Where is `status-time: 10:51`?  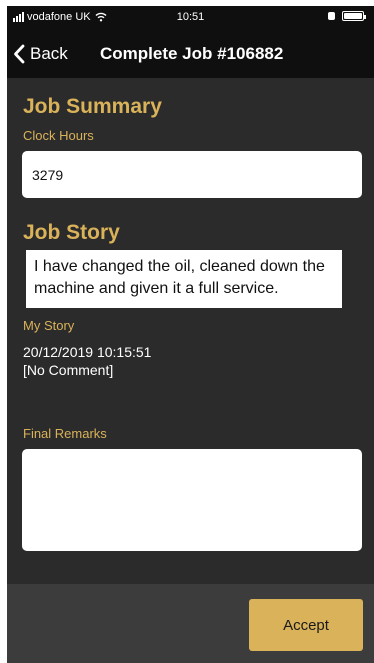
status-time: 10:51 is located at coordinates (190, 17).